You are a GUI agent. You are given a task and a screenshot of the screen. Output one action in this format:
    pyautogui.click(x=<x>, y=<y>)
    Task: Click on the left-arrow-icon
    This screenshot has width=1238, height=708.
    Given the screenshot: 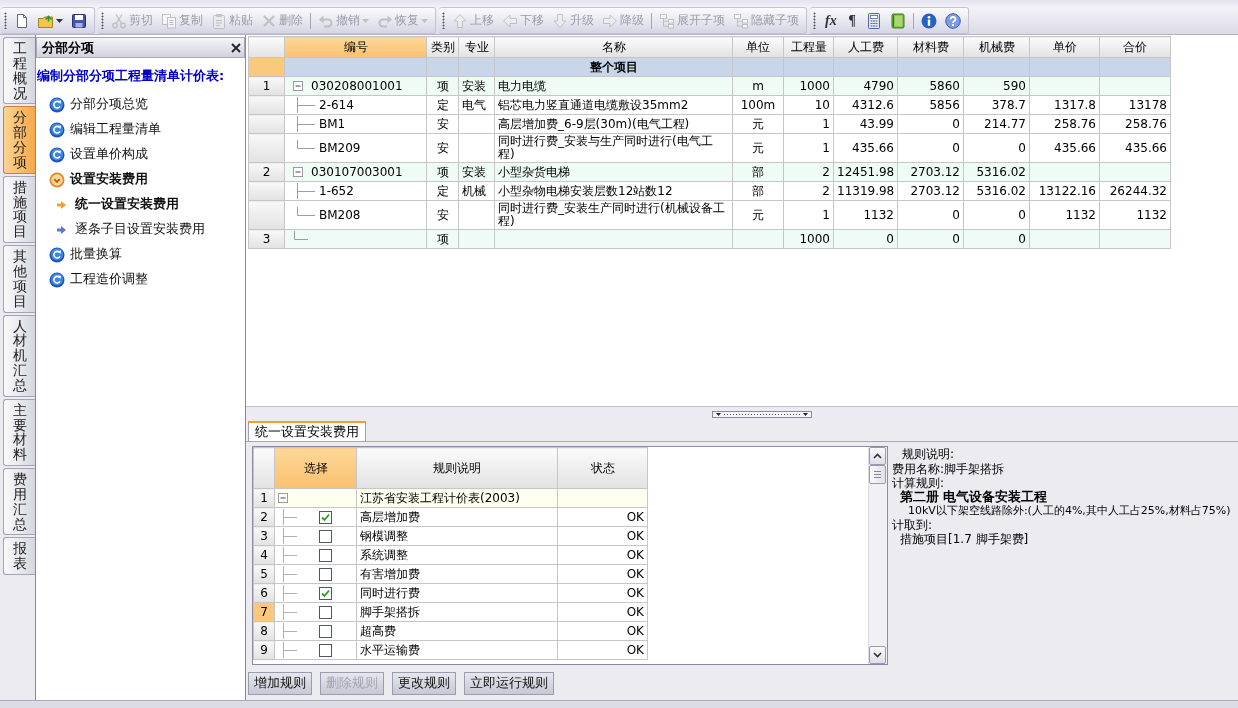 What is the action you would take?
    pyautogui.click(x=510, y=20)
    